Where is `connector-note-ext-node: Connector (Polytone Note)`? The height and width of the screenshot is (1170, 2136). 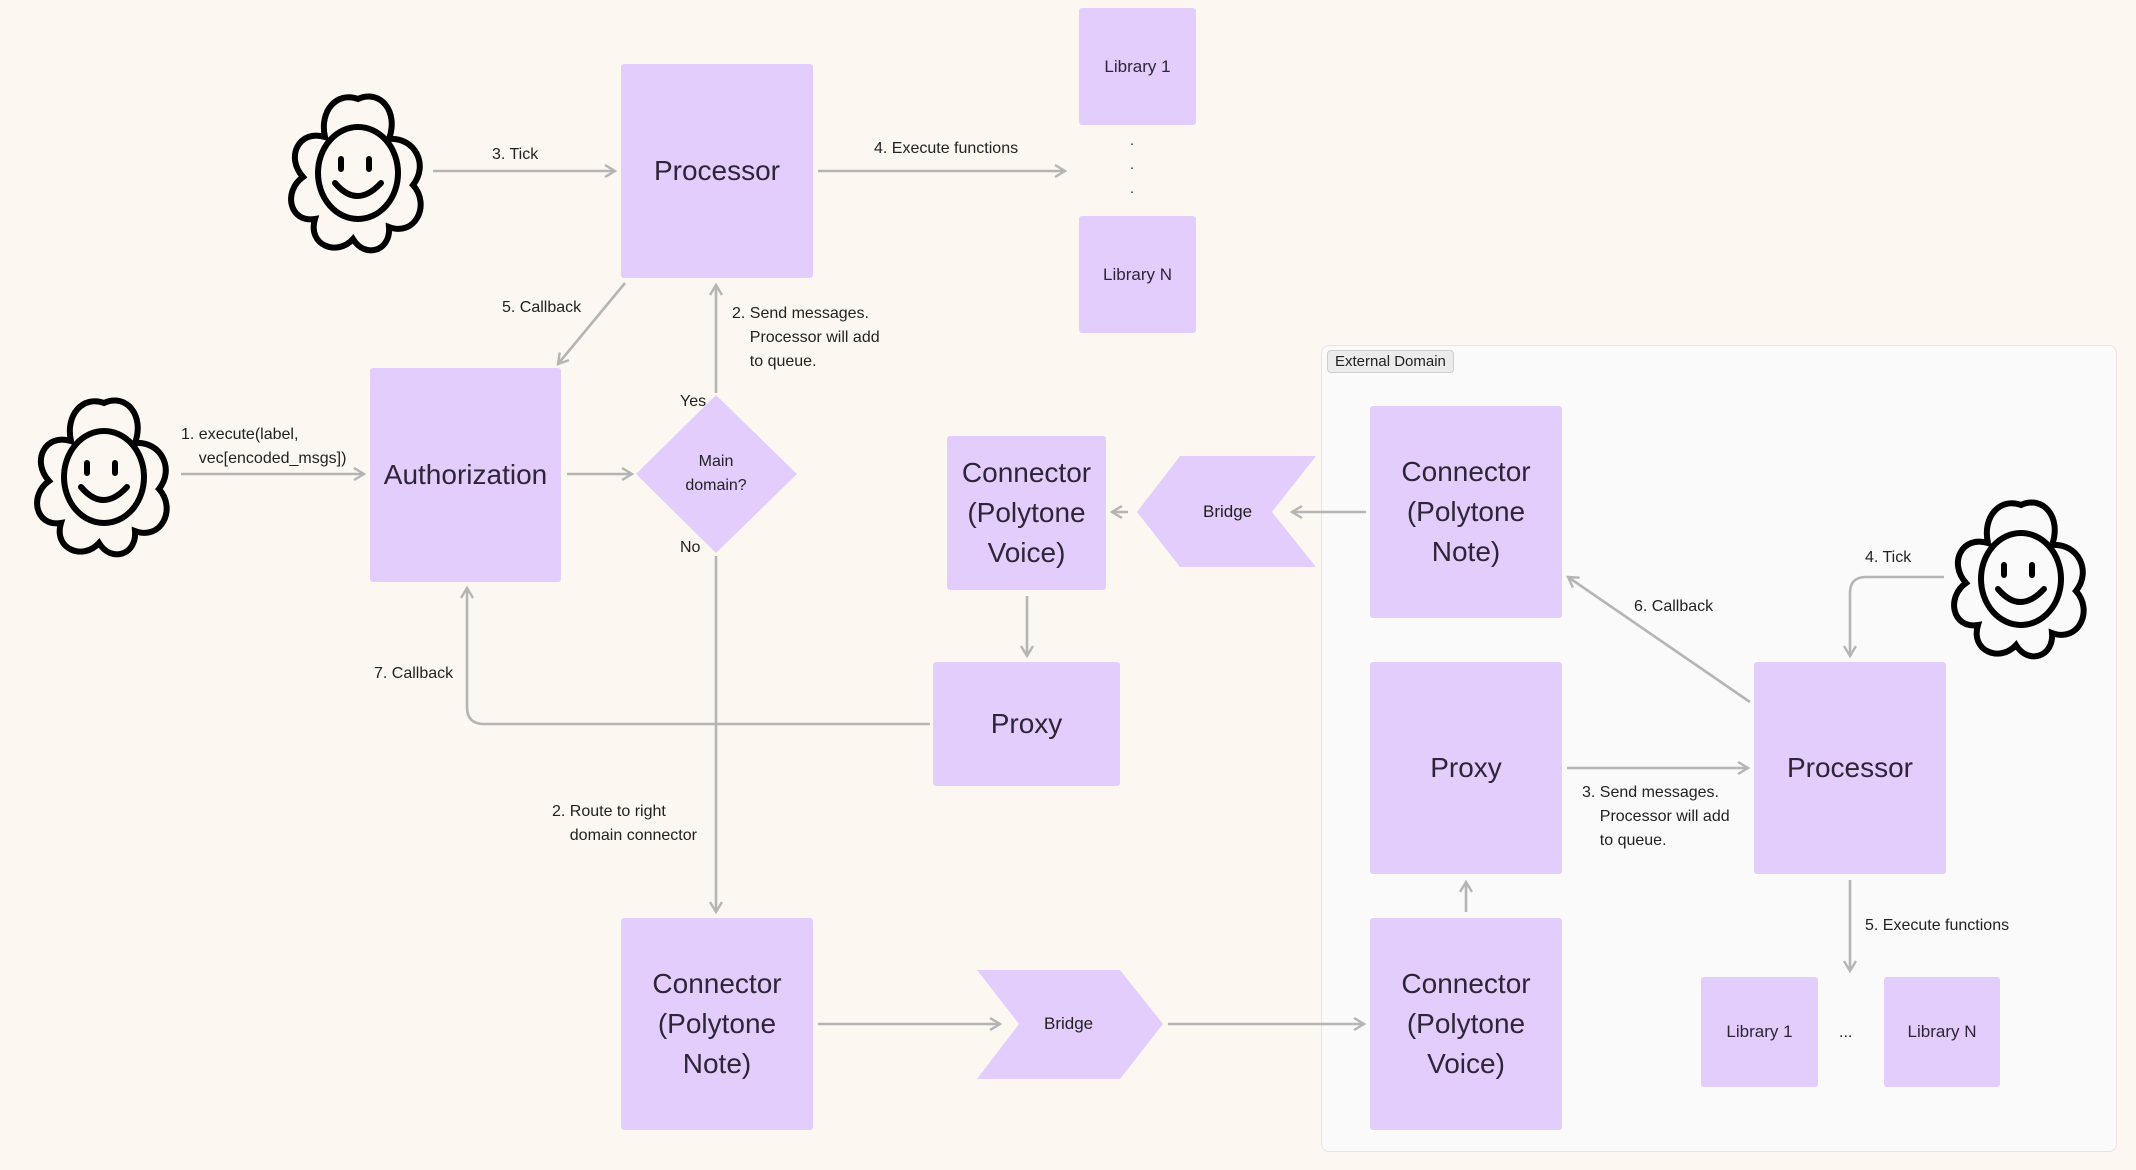
connector-note-ext-node: Connector (Polytone Note) is located at coordinates (1466, 512).